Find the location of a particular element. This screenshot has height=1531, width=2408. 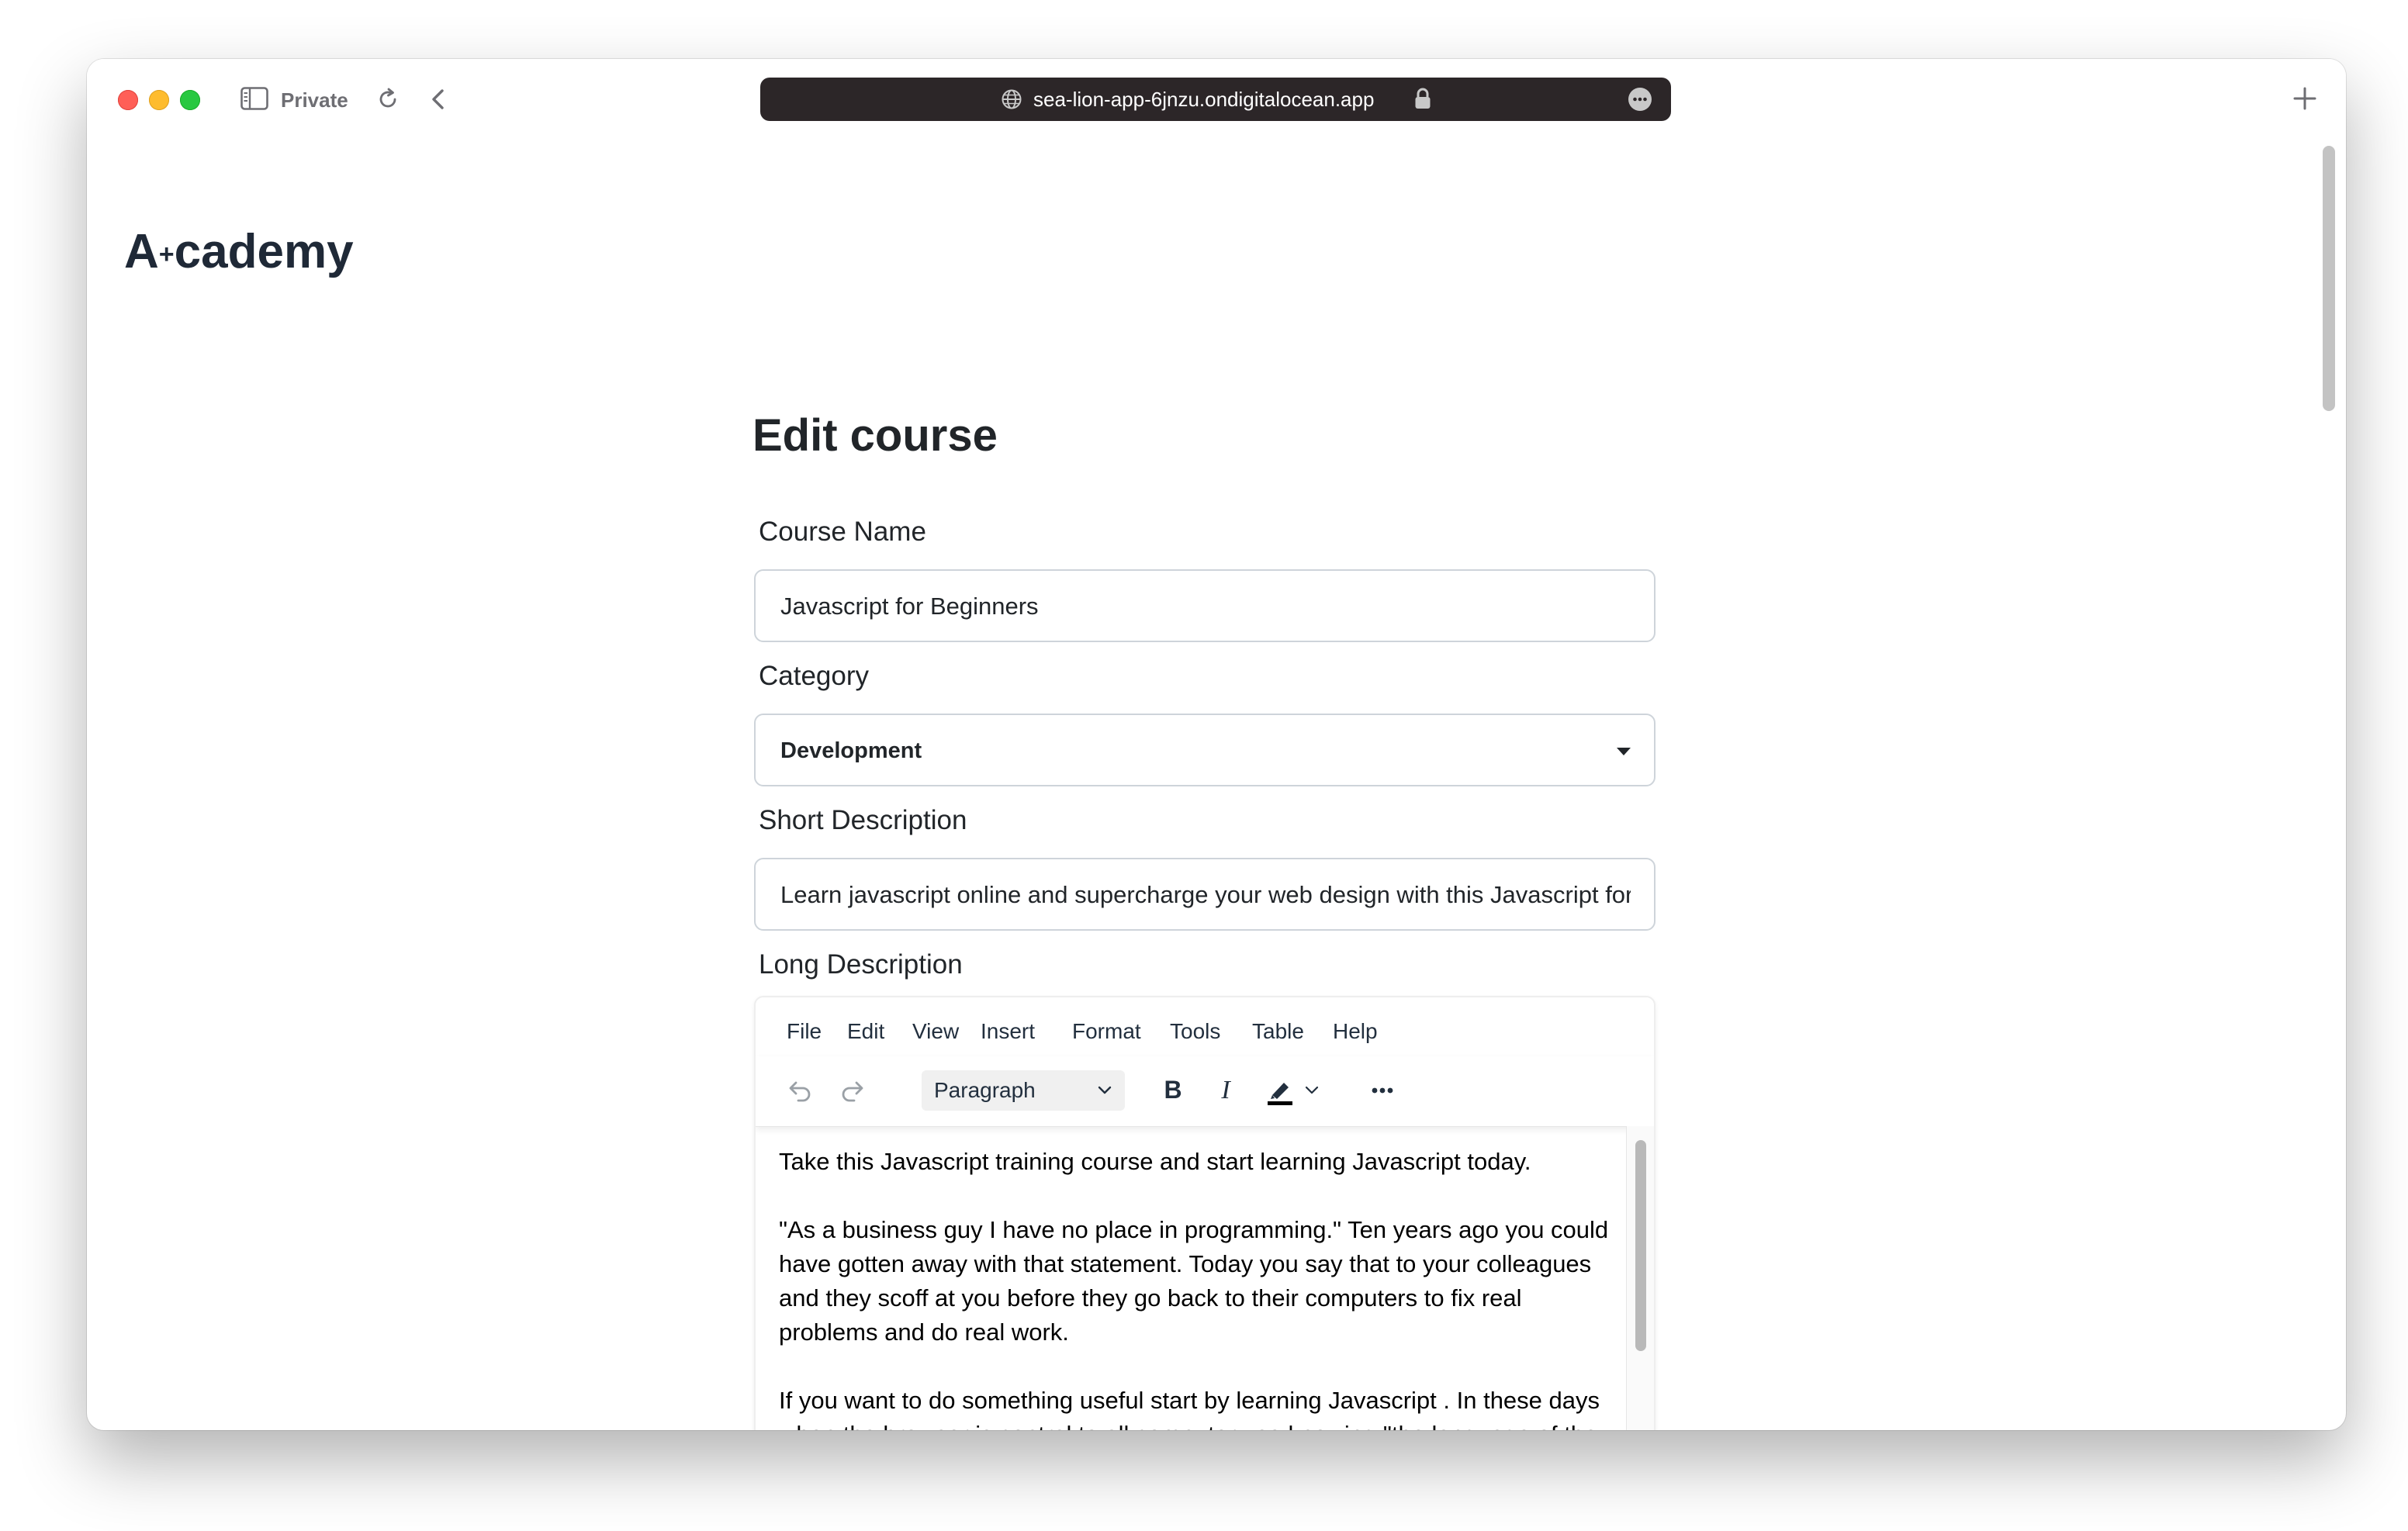

long-description-label: Long Description is located at coordinates (861, 964).